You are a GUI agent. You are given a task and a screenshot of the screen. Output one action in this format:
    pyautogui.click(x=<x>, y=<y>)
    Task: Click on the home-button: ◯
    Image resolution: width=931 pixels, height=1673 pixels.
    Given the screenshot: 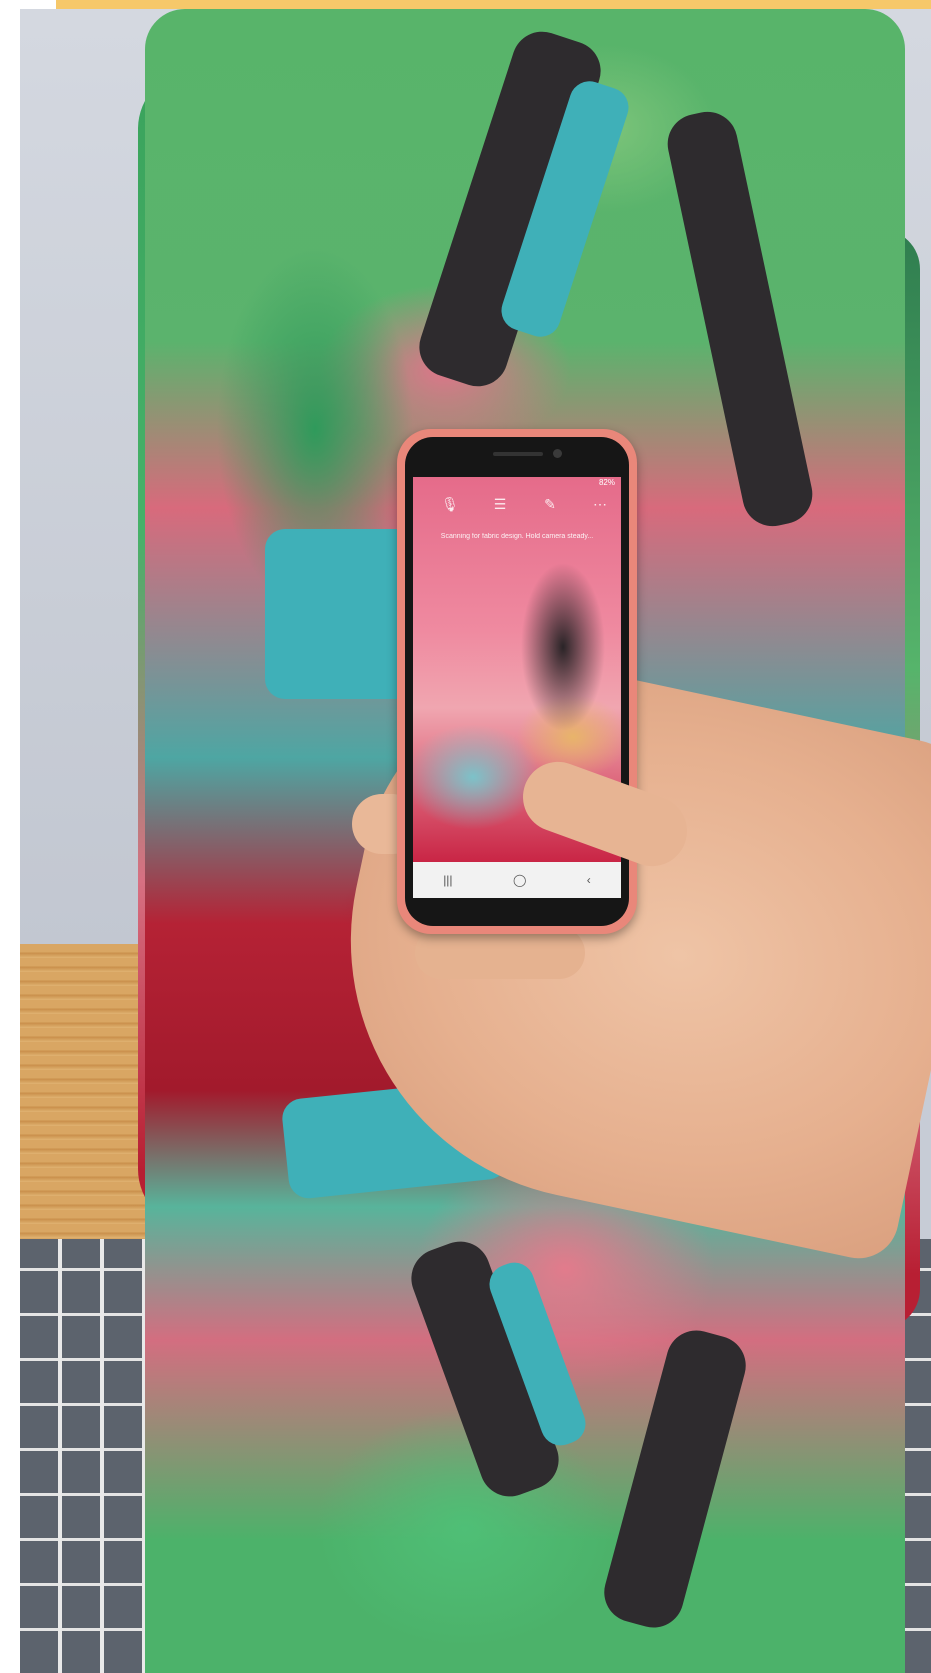 What is the action you would take?
    pyautogui.click(x=519, y=880)
    